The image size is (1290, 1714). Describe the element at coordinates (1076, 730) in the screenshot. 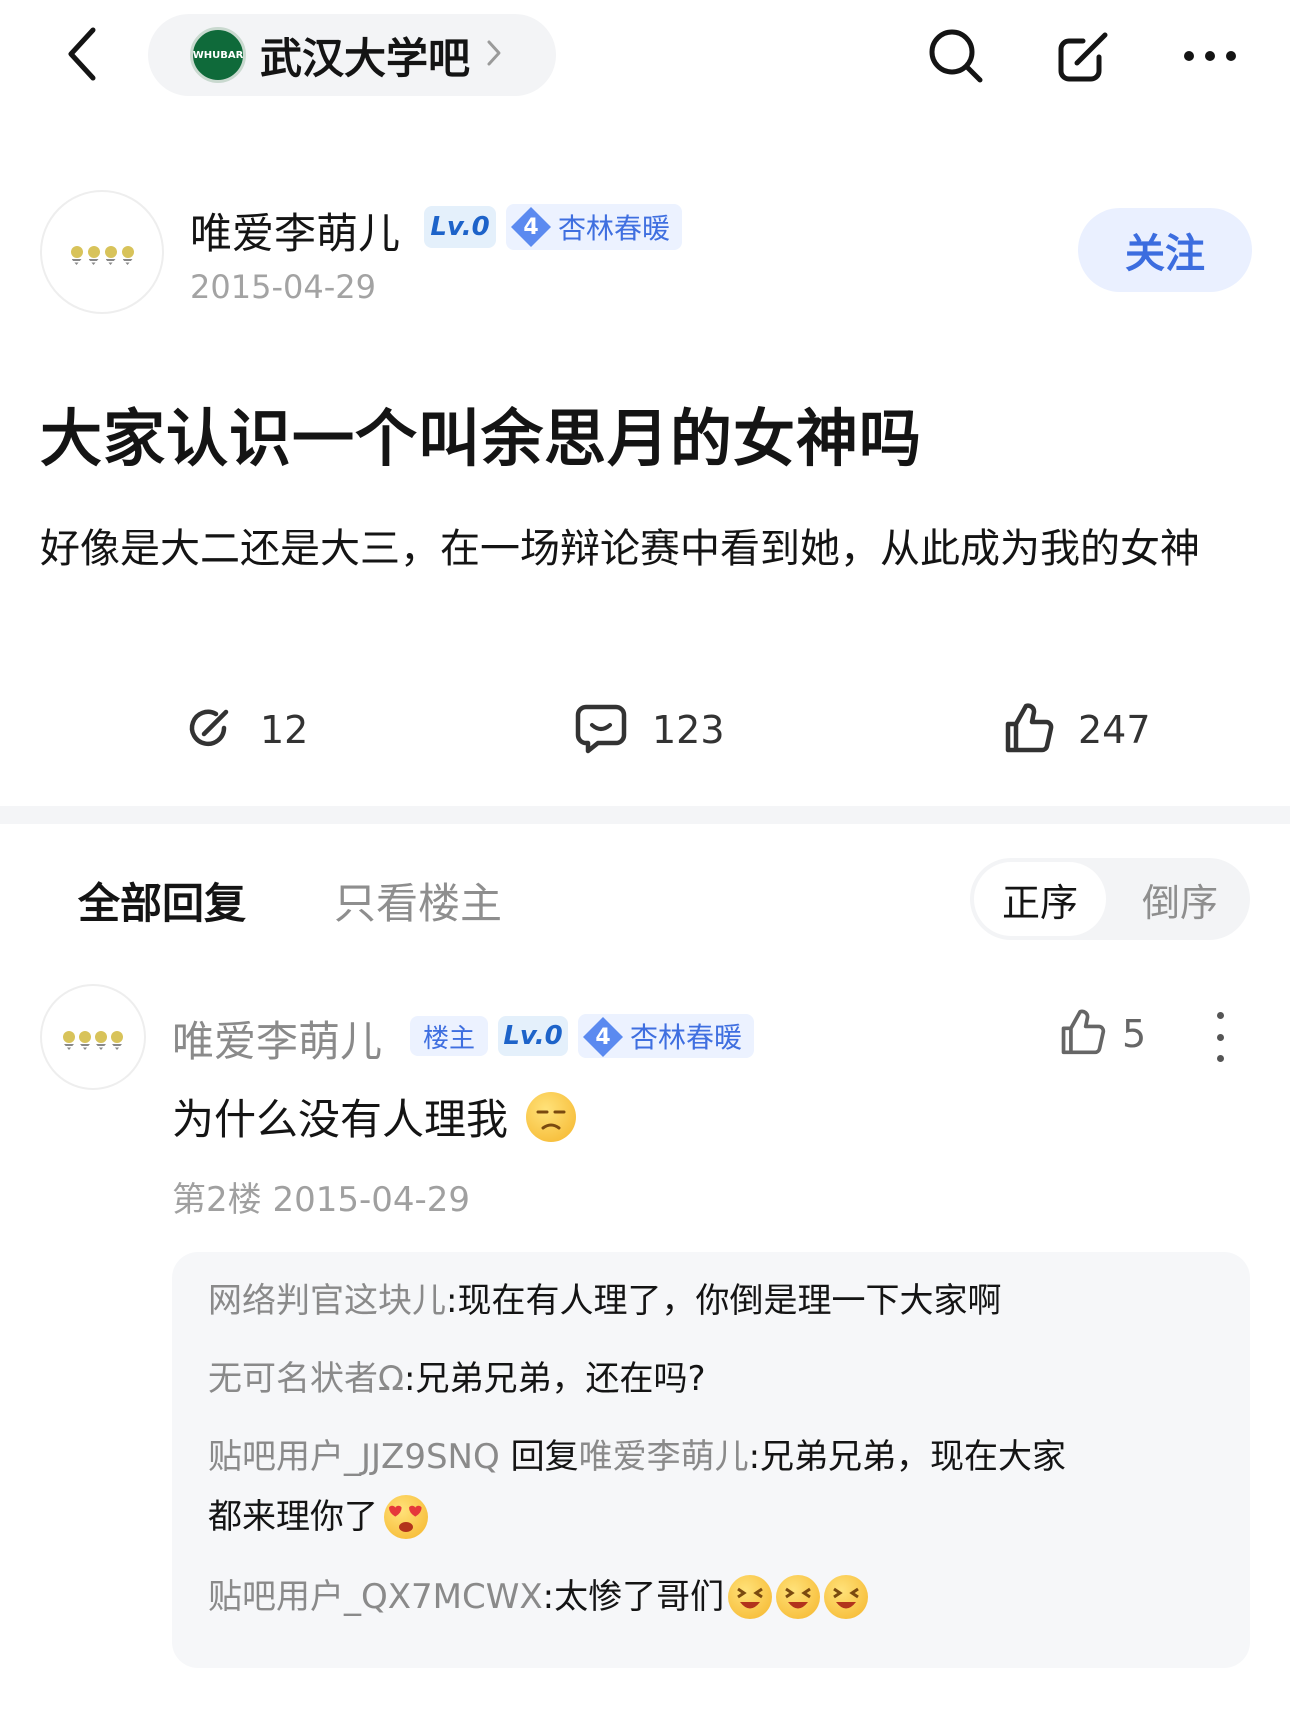

I see `like-action: 247` at that location.